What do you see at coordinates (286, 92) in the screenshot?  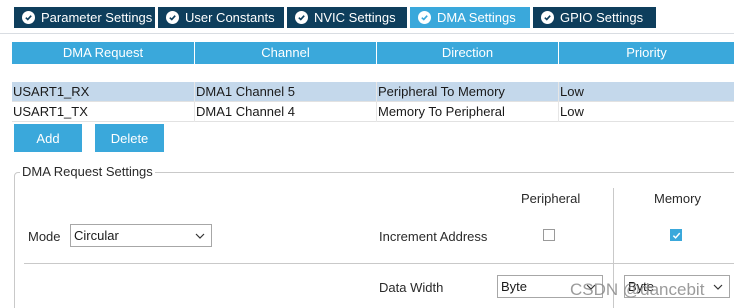 I see `cell-channel: DMA1 Channel 5` at bounding box center [286, 92].